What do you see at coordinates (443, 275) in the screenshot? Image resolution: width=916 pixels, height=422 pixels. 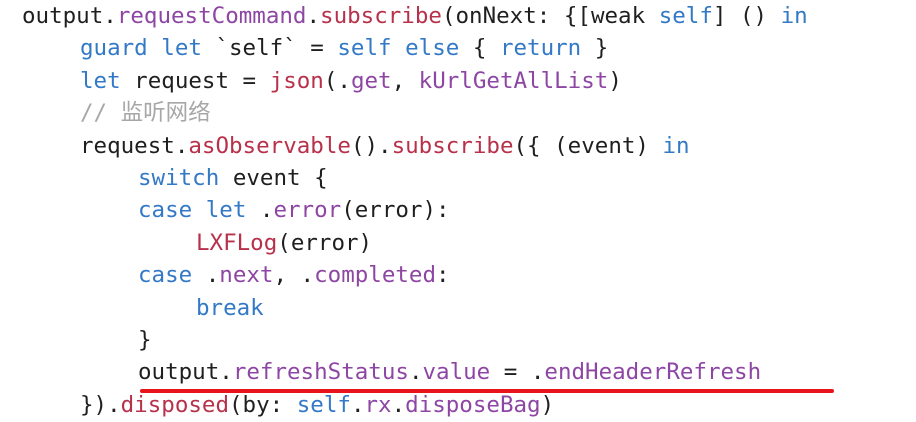 I see `code-token-plain: :` at bounding box center [443, 275].